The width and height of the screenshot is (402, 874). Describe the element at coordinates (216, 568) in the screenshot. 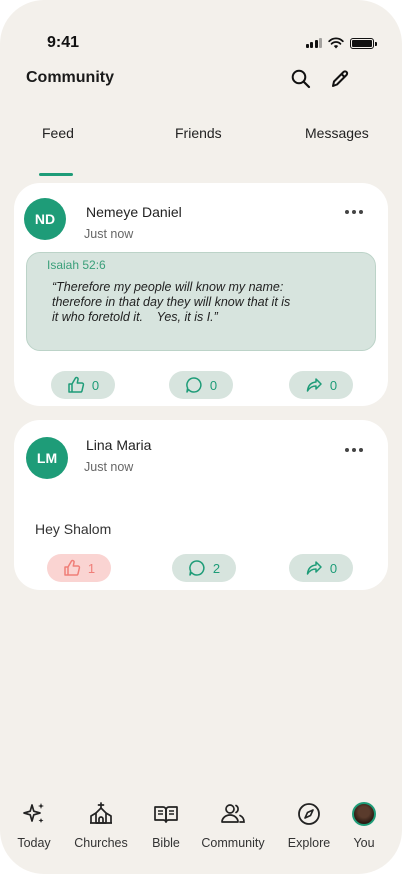

I see `comment-count: 2` at that location.